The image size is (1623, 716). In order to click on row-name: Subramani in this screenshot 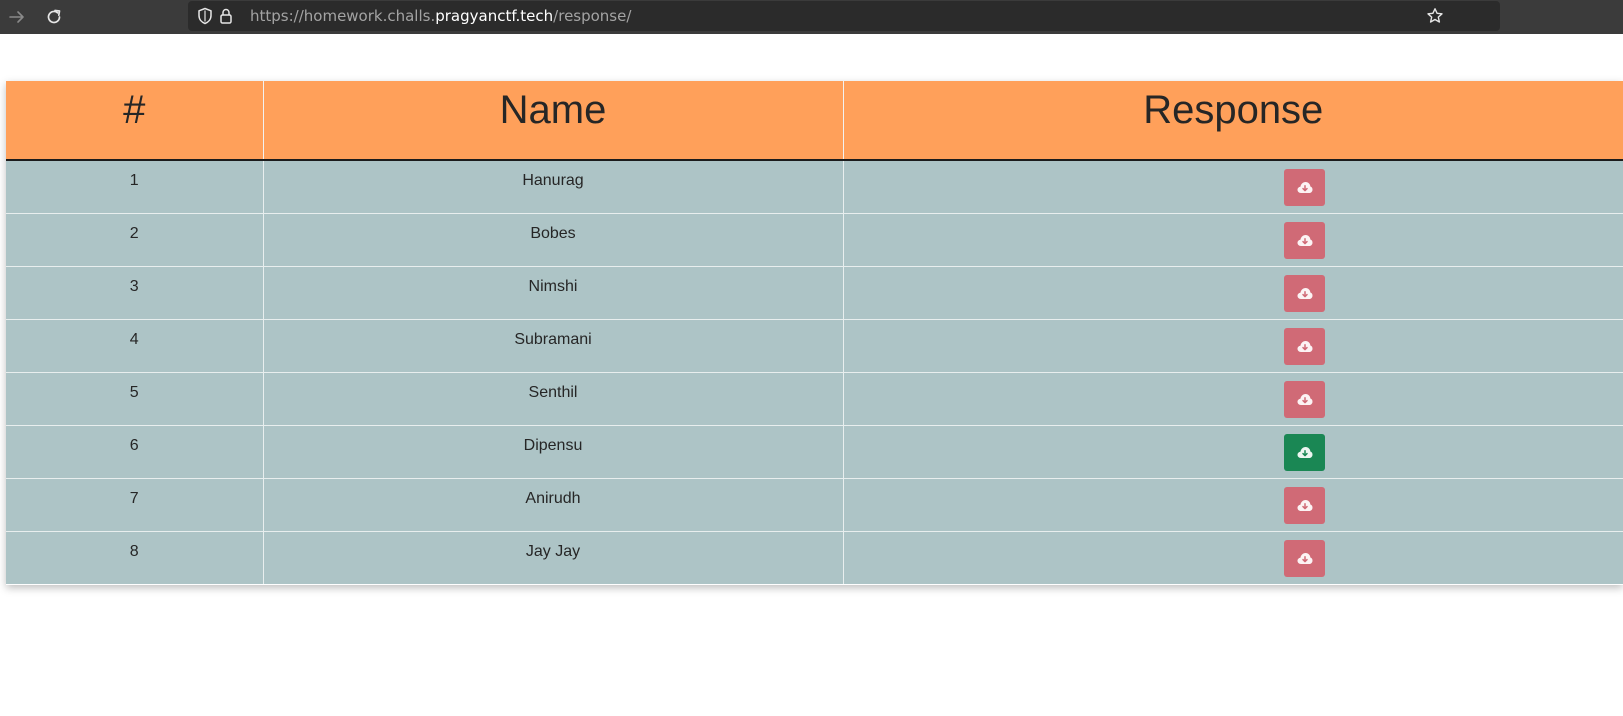, I will do `click(553, 346)`.